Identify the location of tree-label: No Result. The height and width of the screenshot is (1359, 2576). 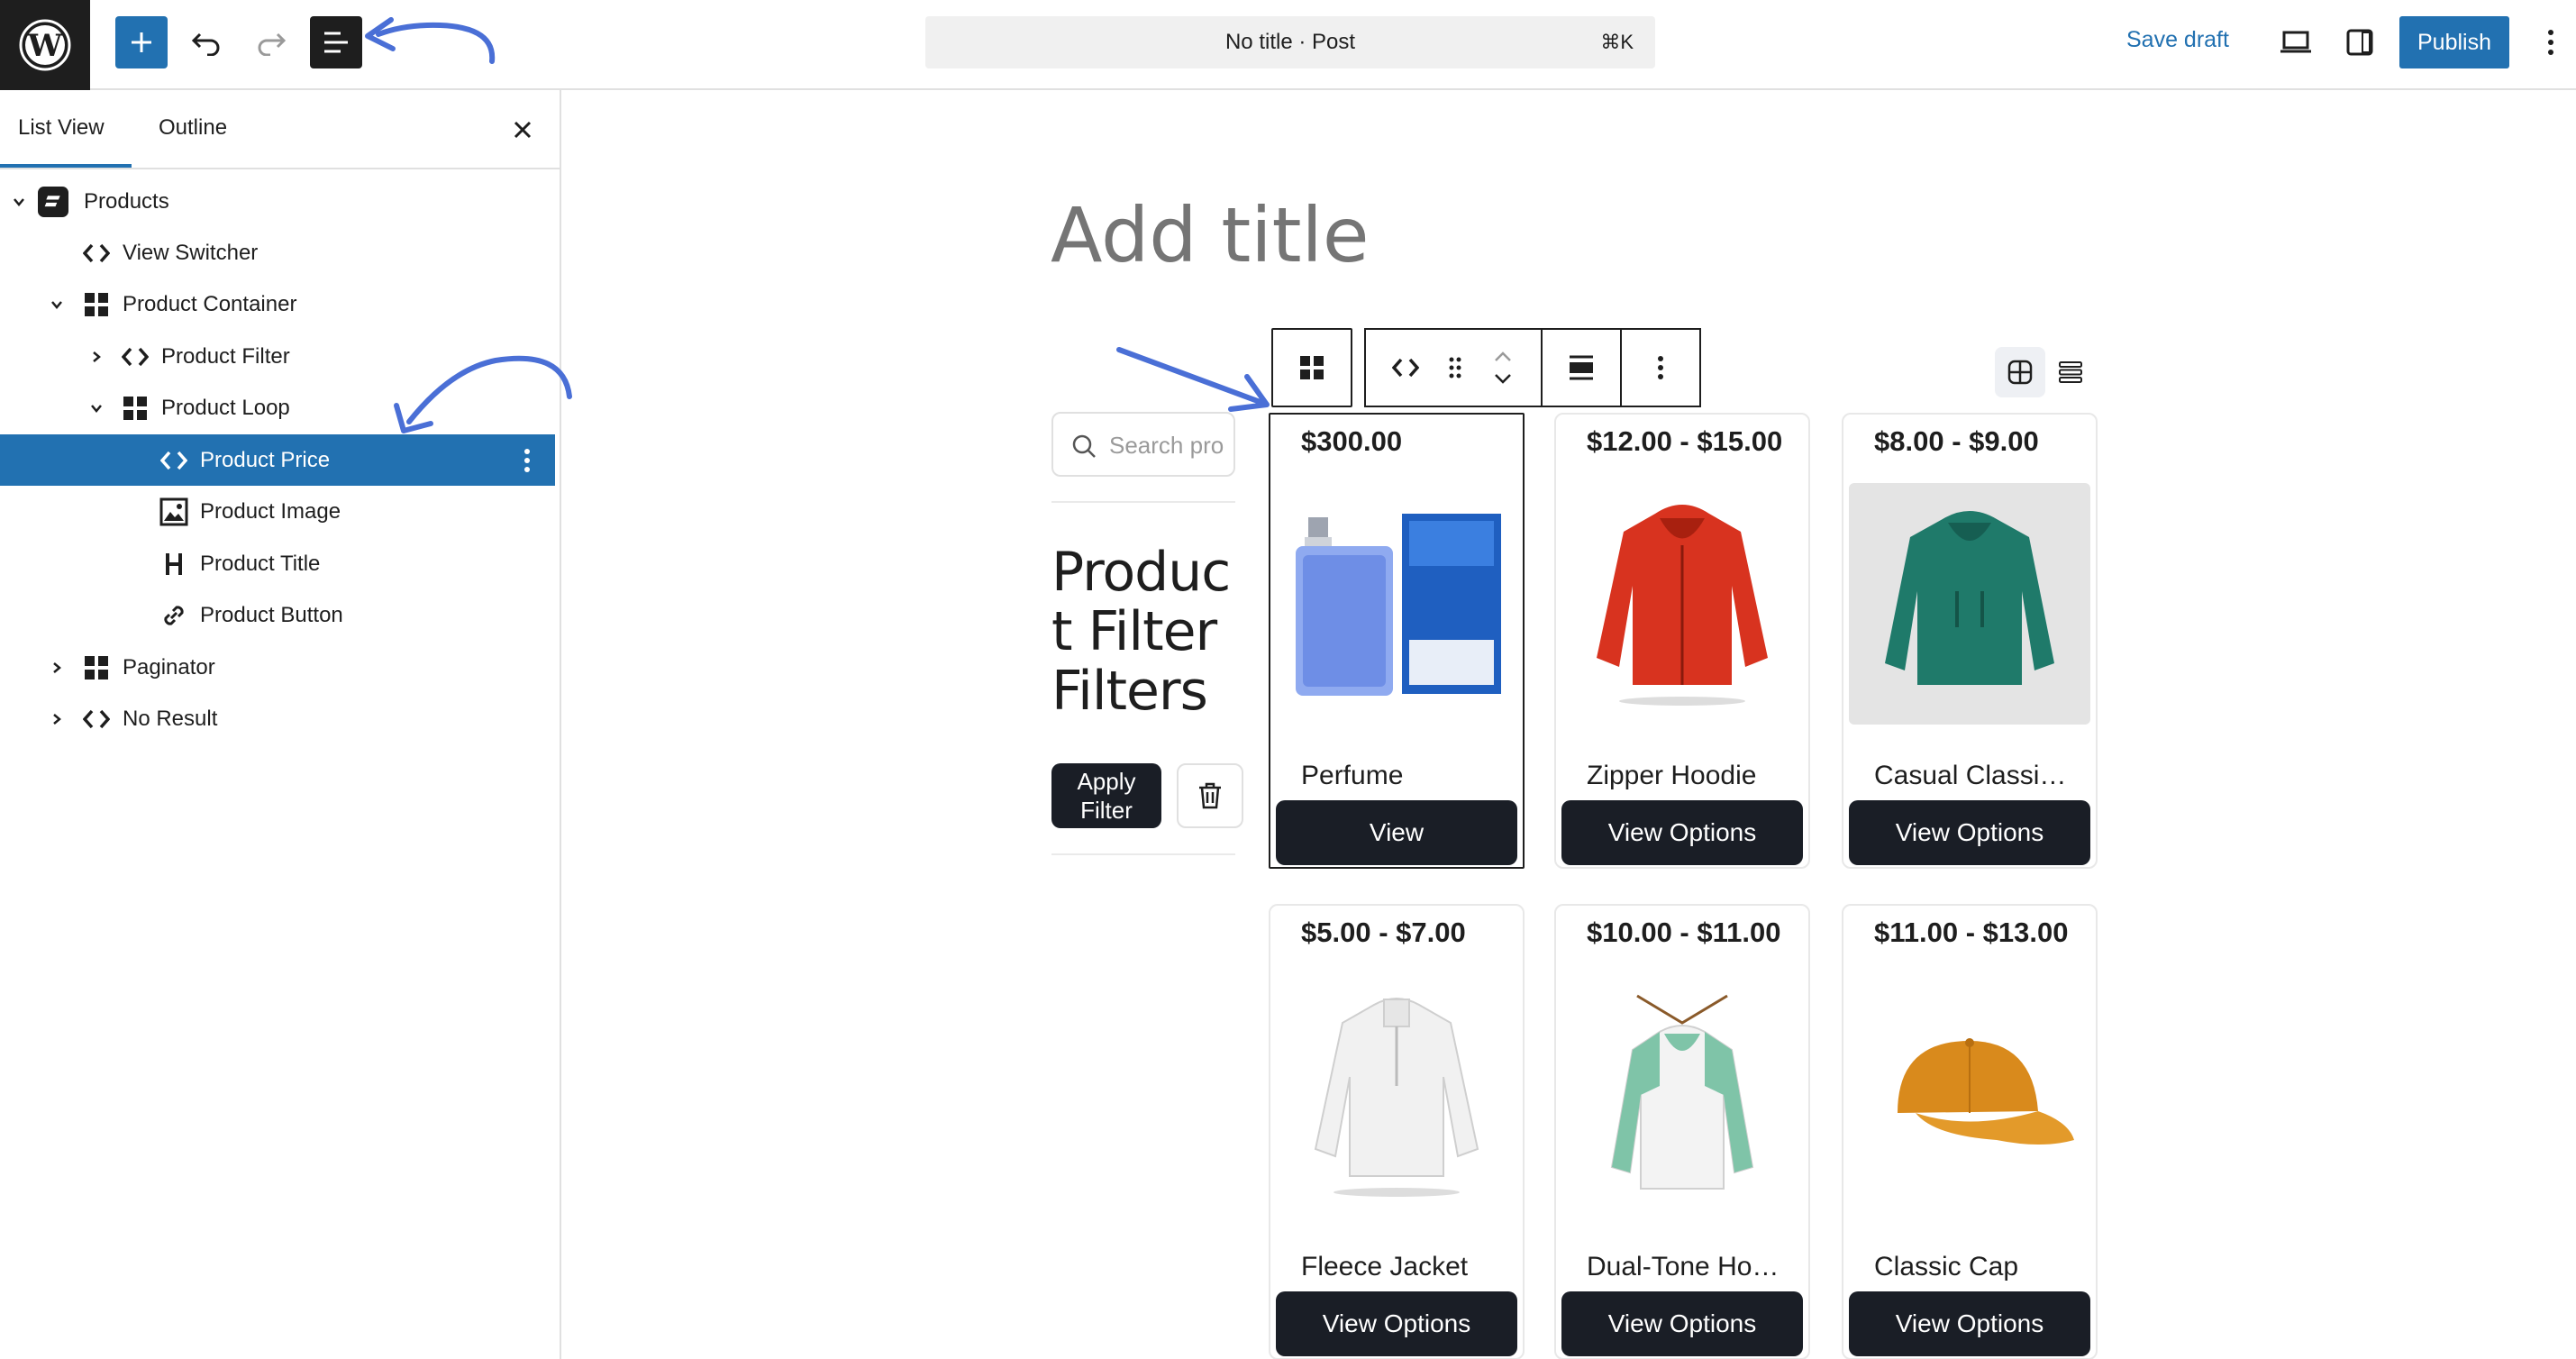
(170, 718).